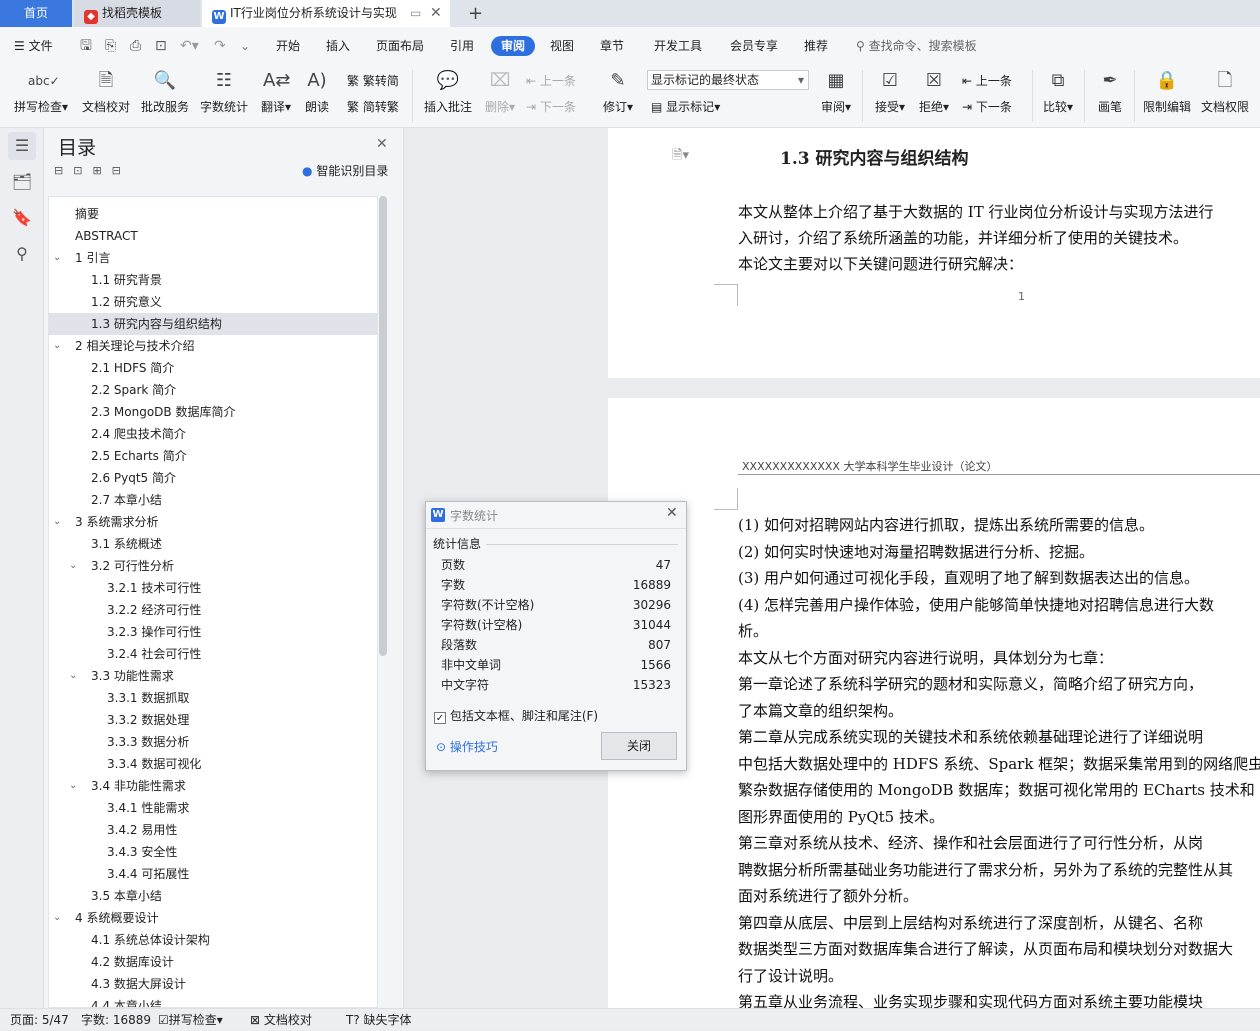  Describe the element at coordinates (618, 91) in the screenshot. I see `revise-button: ✎ 修订▾` at that location.